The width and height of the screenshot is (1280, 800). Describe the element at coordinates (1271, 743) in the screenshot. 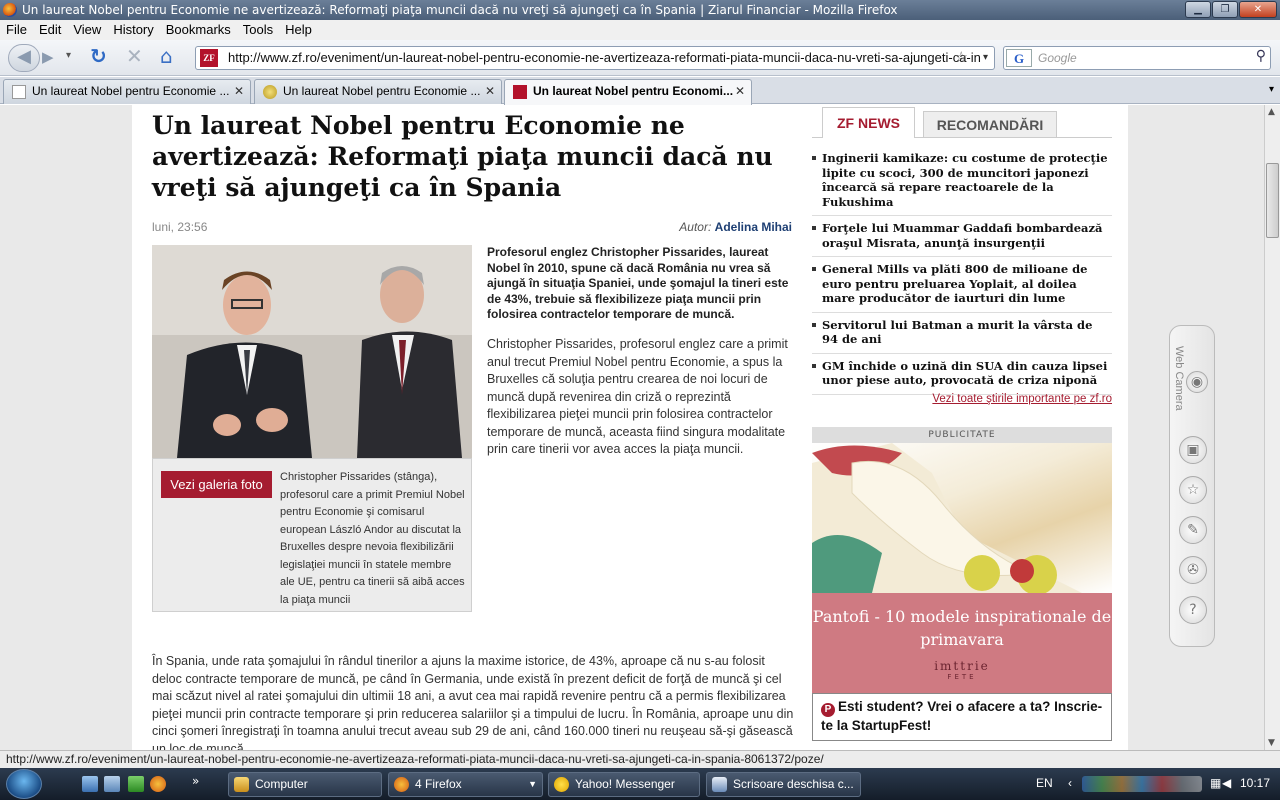

I see `scroll-down-icon: ▼` at that location.